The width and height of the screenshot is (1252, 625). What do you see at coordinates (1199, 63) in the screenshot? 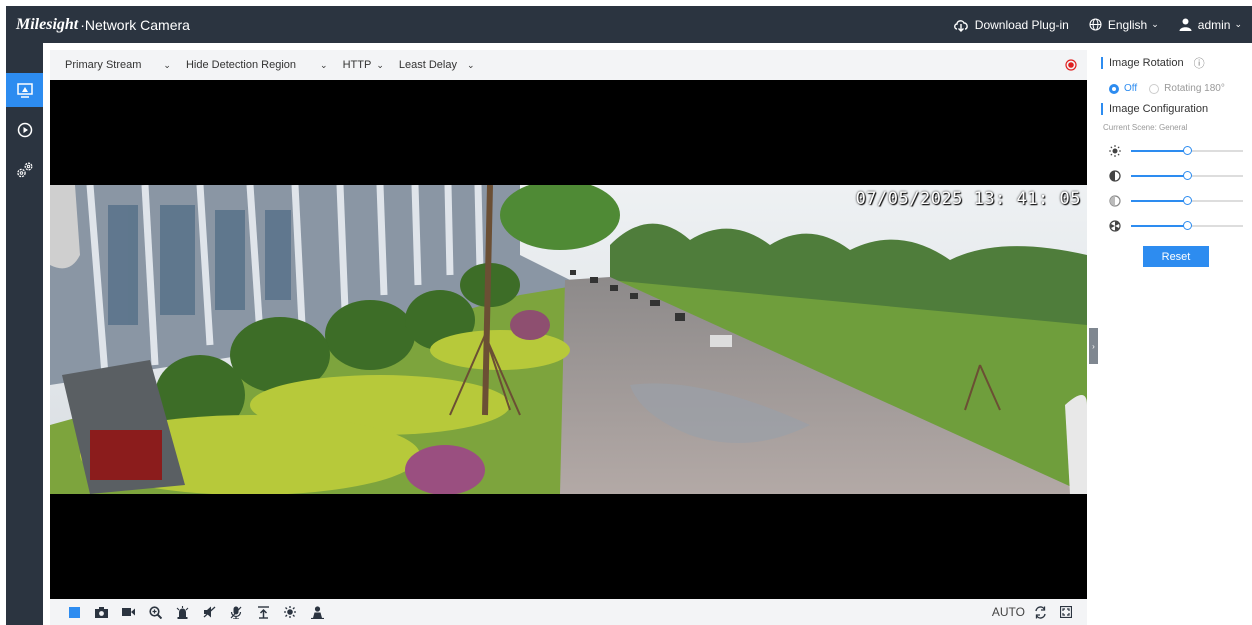
I see `info-icon: ⓘ` at bounding box center [1199, 63].